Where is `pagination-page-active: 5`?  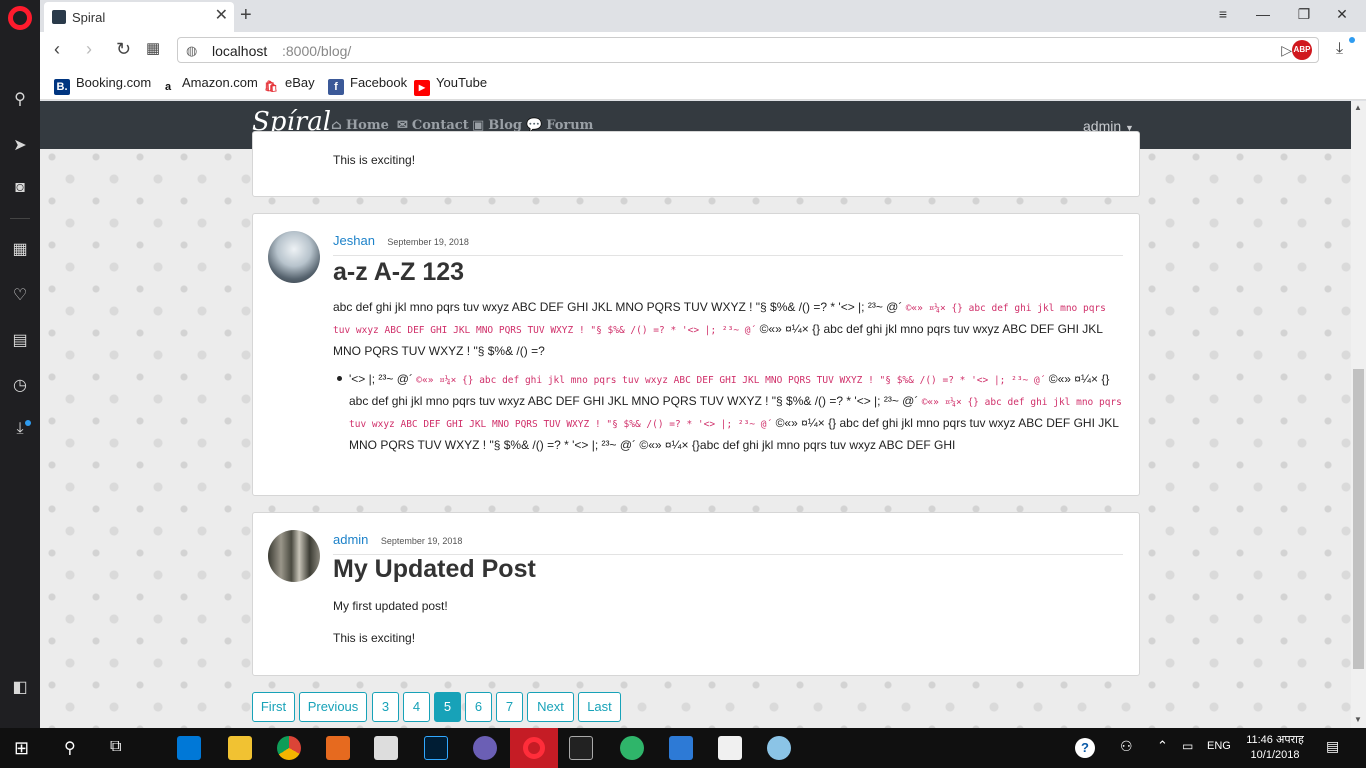 pagination-page-active: 5 is located at coordinates (447, 707).